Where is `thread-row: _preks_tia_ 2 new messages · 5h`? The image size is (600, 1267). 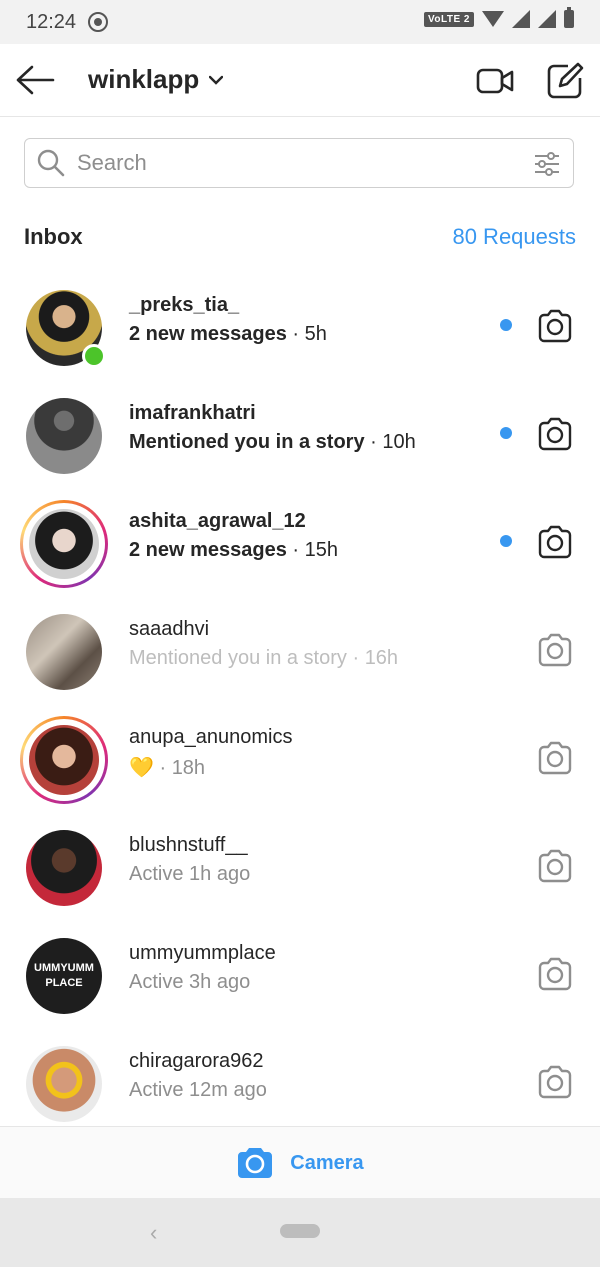 thread-row: _preks_tia_ 2 new messages · 5h is located at coordinates (300, 326).